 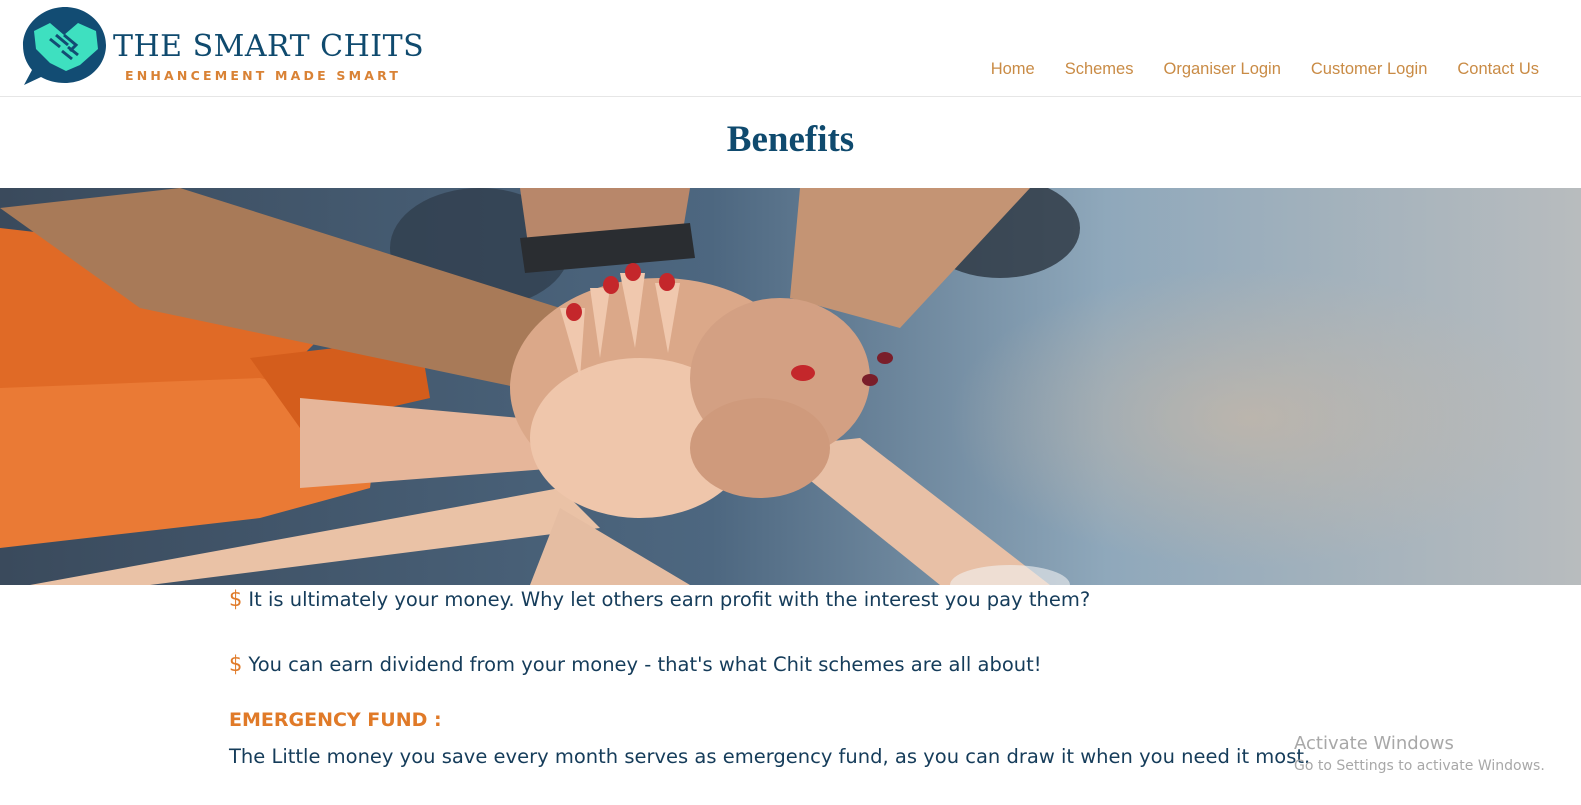 I want to click on brand-name: THE SMART CHITS, so click(x=269, y=46).